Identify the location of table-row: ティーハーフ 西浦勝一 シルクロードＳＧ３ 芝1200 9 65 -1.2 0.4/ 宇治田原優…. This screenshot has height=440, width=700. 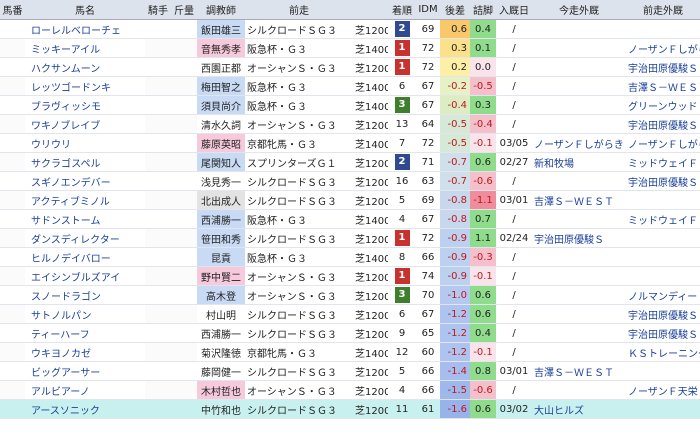
(350, 333).